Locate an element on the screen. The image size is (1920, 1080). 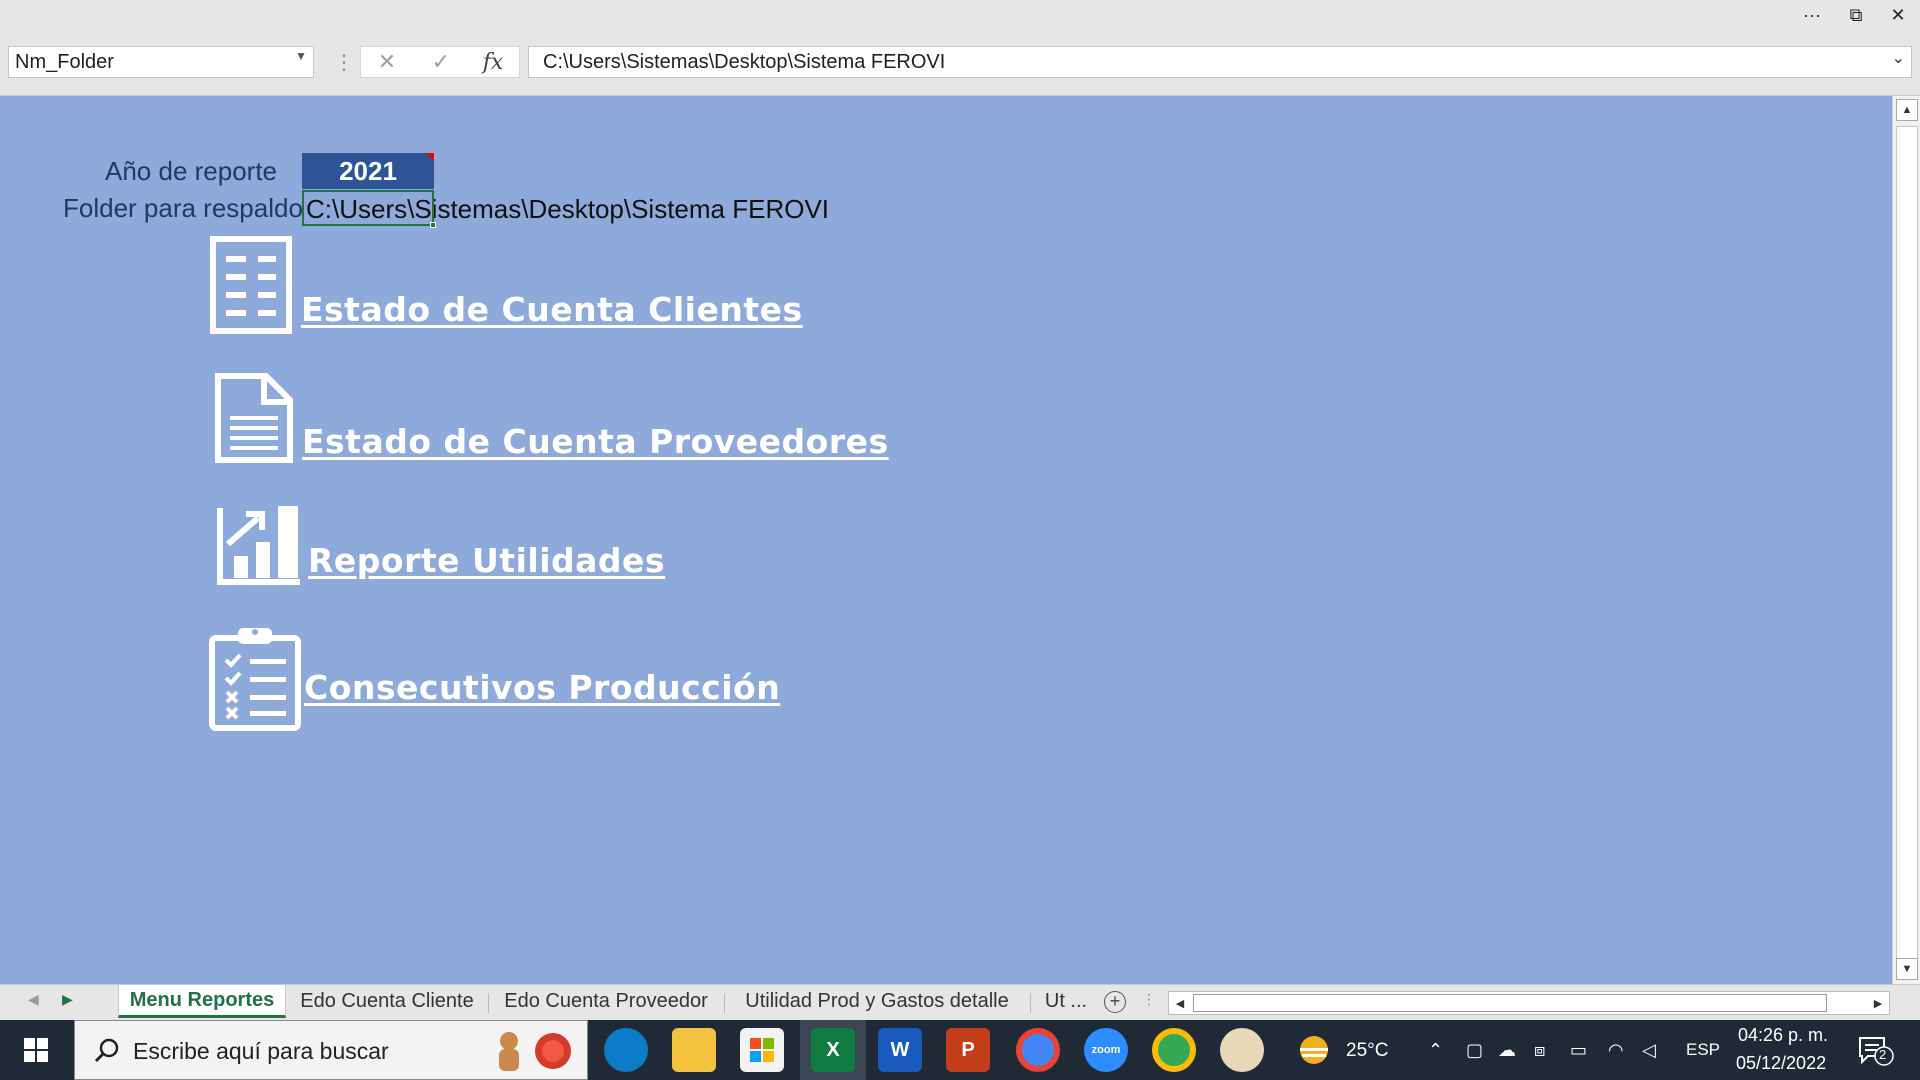
year-cell: 2021 is located at coordinates (368, 171).